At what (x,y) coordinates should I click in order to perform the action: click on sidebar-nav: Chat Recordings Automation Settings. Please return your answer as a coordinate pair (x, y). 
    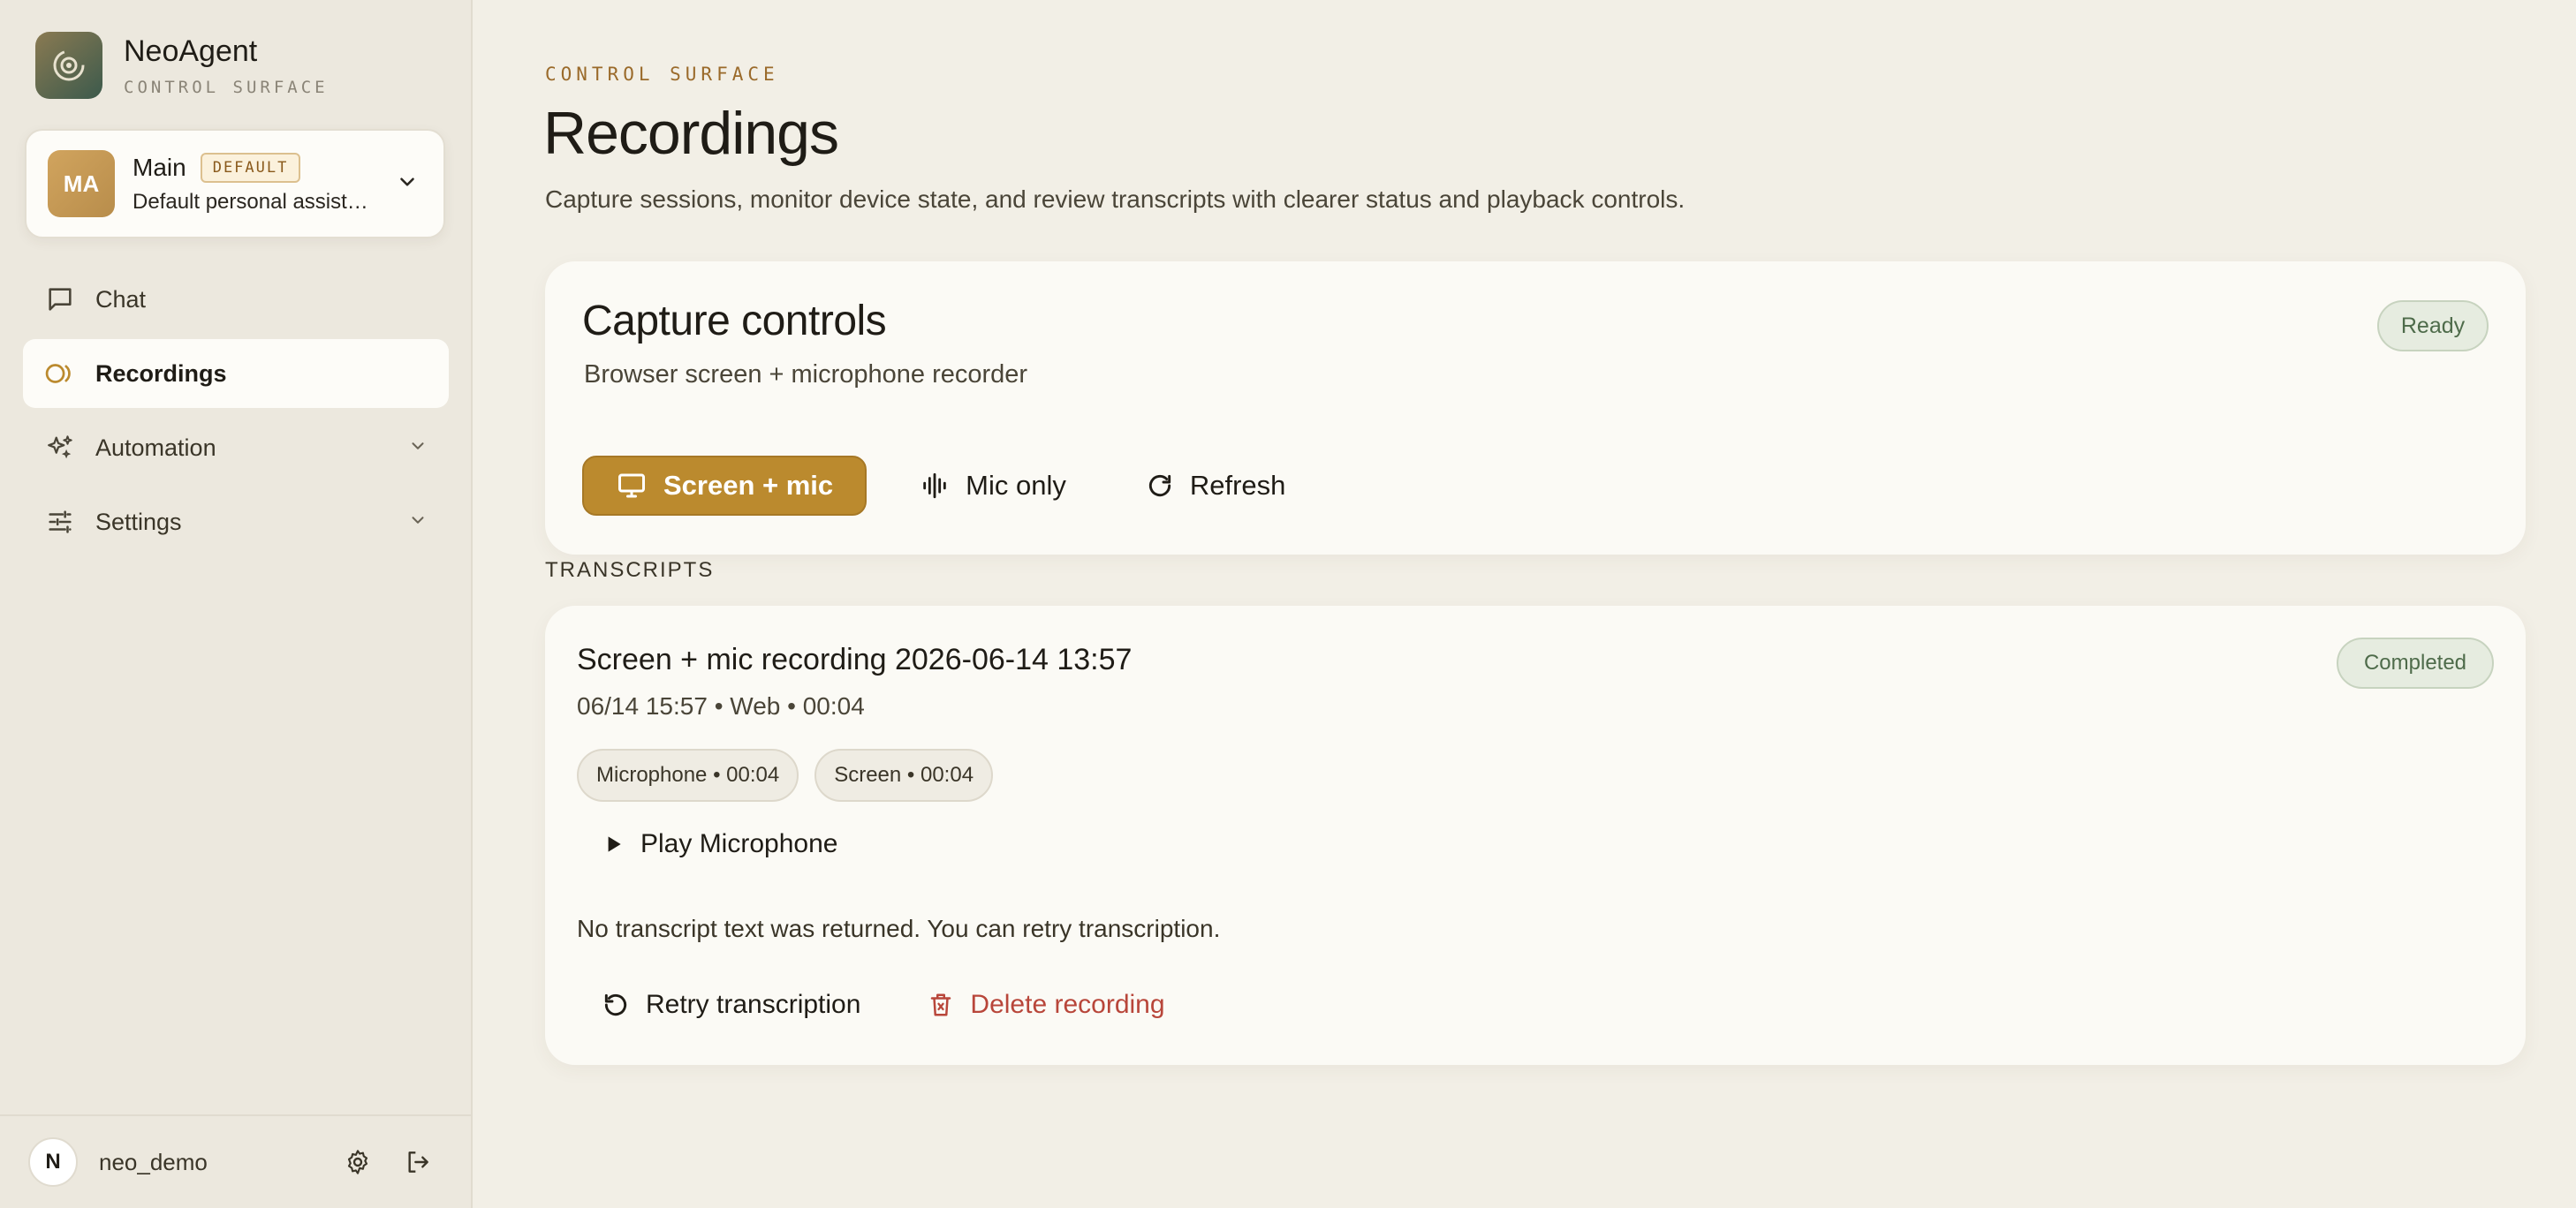
    Looking at the image, I should click on (236, 413).